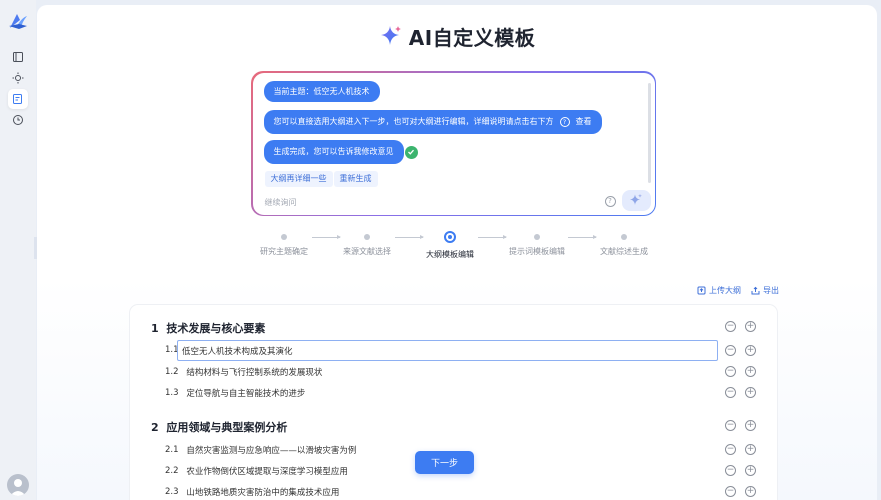  What do you see at coordinates (18, 120) in the screenshot?
I see `clock-icon` at bounding box center [18, 120].